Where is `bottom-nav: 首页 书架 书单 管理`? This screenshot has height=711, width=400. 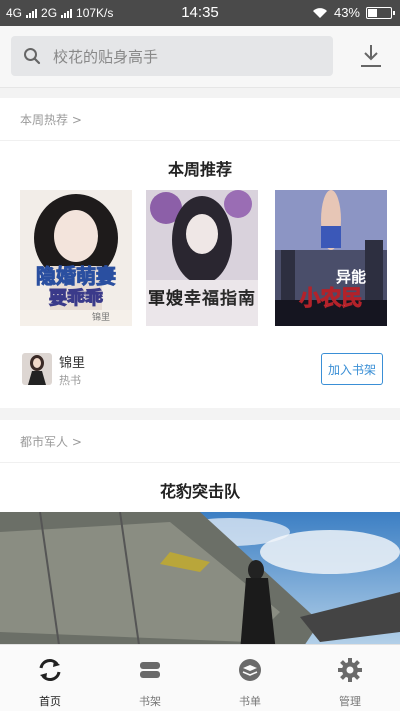 bottom-nav: 首页 书架 书单 管理 is located at coordinates (200, 677).